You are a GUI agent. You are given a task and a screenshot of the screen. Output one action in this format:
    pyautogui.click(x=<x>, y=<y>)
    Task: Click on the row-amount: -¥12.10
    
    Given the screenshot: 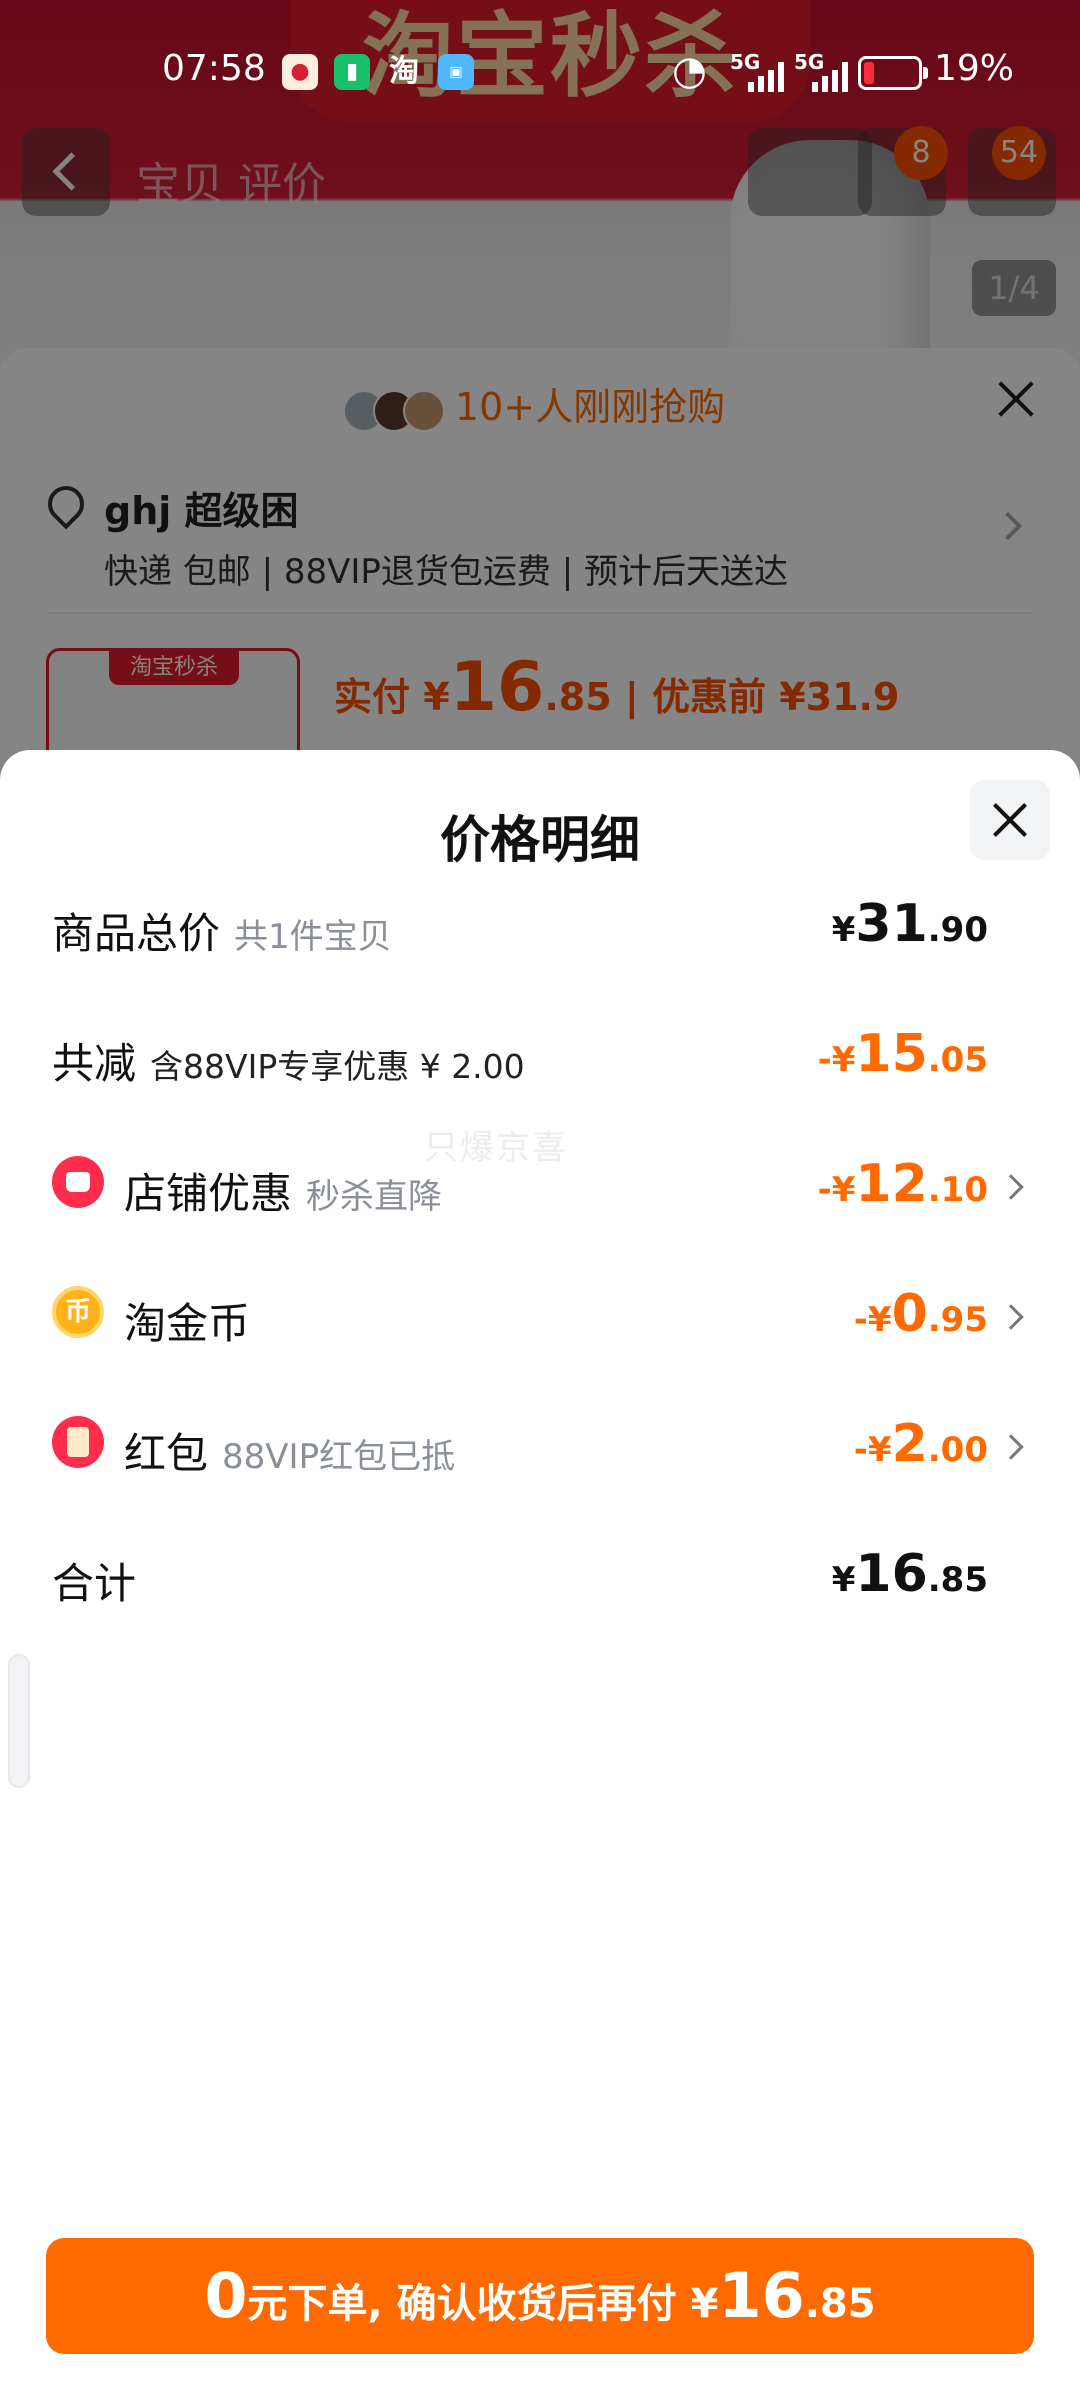 What is the action you would take?
    pyautogui.click(x=902, y=1184)
    